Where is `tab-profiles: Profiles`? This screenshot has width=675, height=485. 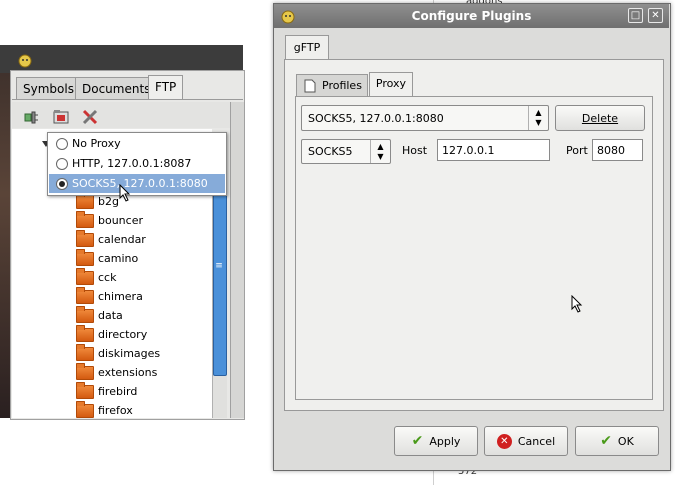 tab-profiles: Profiles is located at coordinates (332, 85).